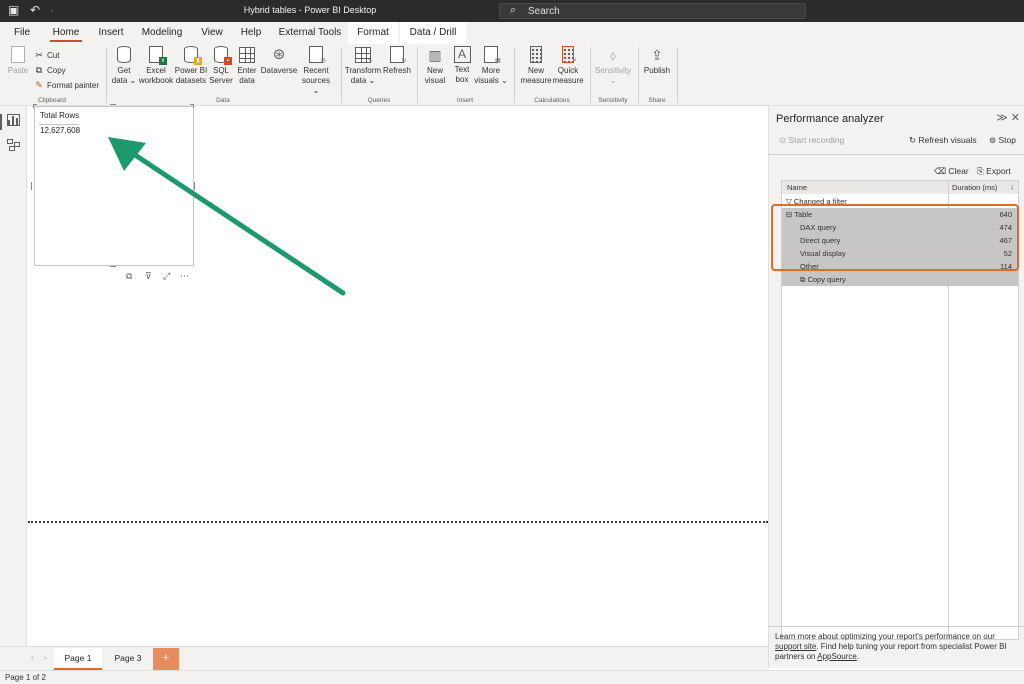 The image size is (1024, 684). I want to click on clear-button: ⌫ Clear, so click(951, 171).